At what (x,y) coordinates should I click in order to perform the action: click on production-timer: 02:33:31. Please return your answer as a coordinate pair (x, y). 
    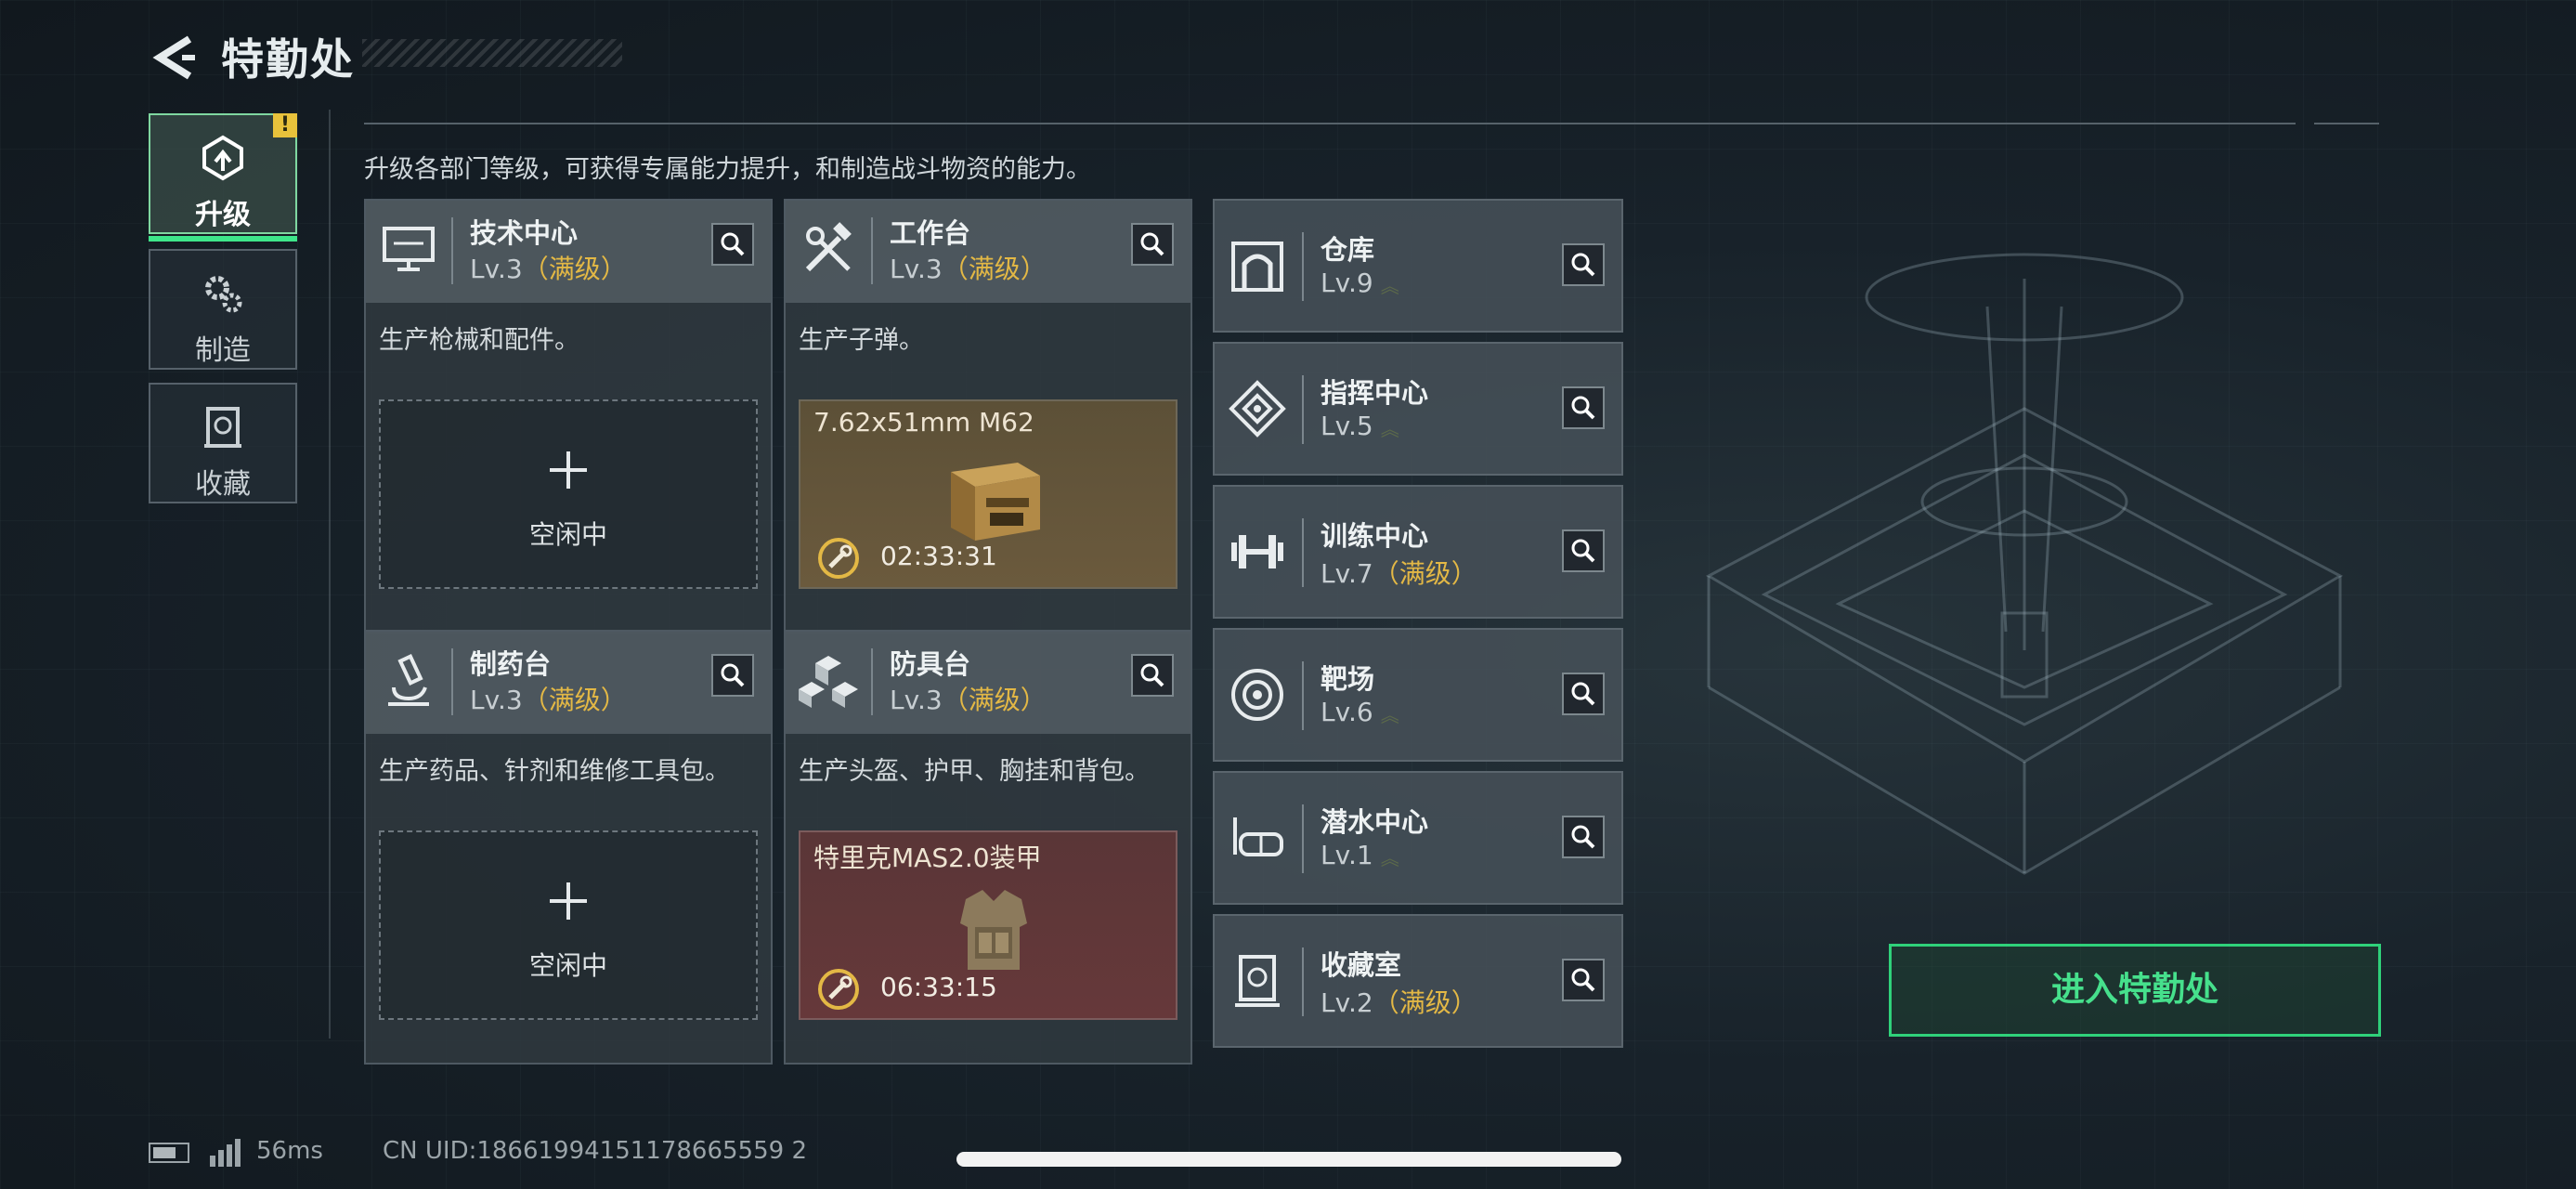
    Looking at the image, I should click on (938, 556).